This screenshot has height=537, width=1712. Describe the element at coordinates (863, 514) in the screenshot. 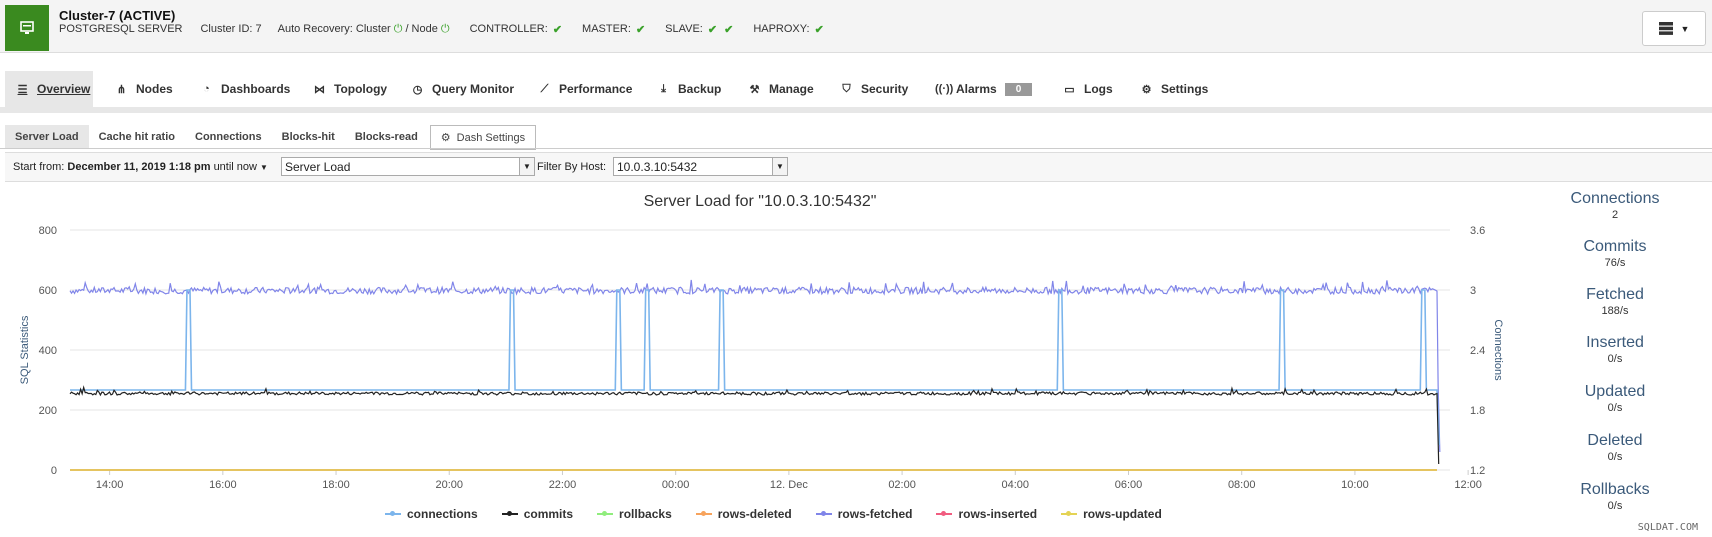

I see `legend-rows-fetched: rows-fetched` at that location.